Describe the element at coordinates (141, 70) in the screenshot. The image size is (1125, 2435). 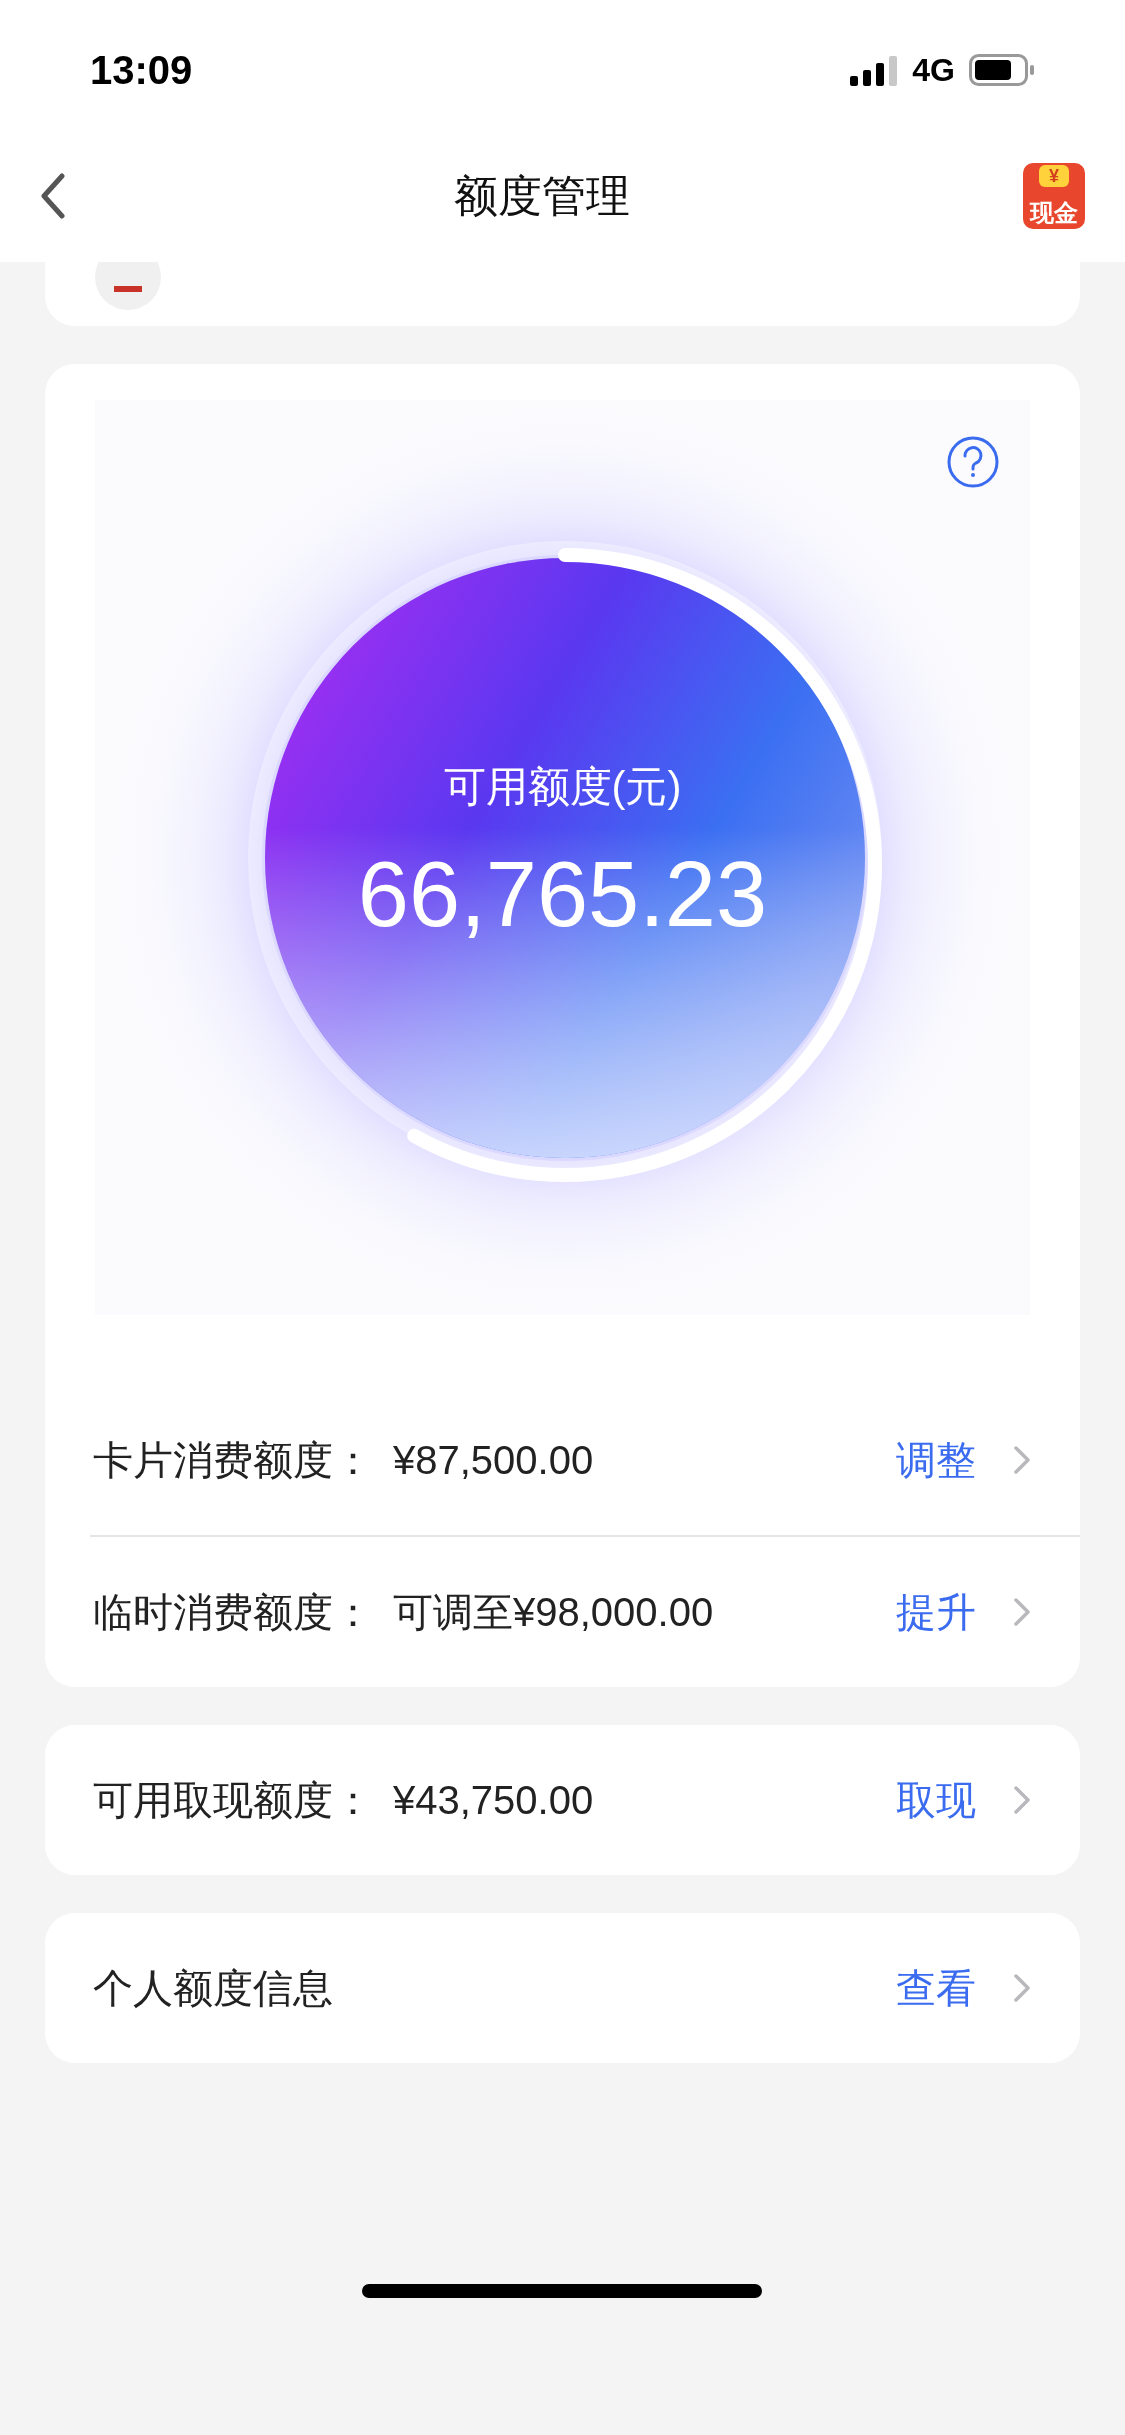
I see `status-time: 13:09` at that location.